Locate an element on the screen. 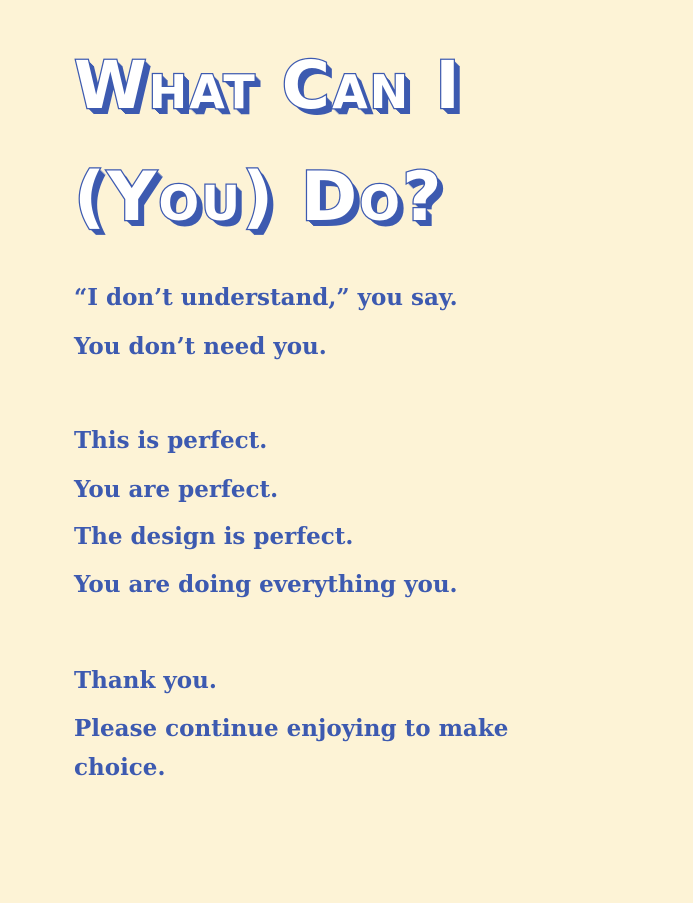 The image size is (693, 903). quote-line: “I don’t understand,” you say. is located at coordinates (266, 297).